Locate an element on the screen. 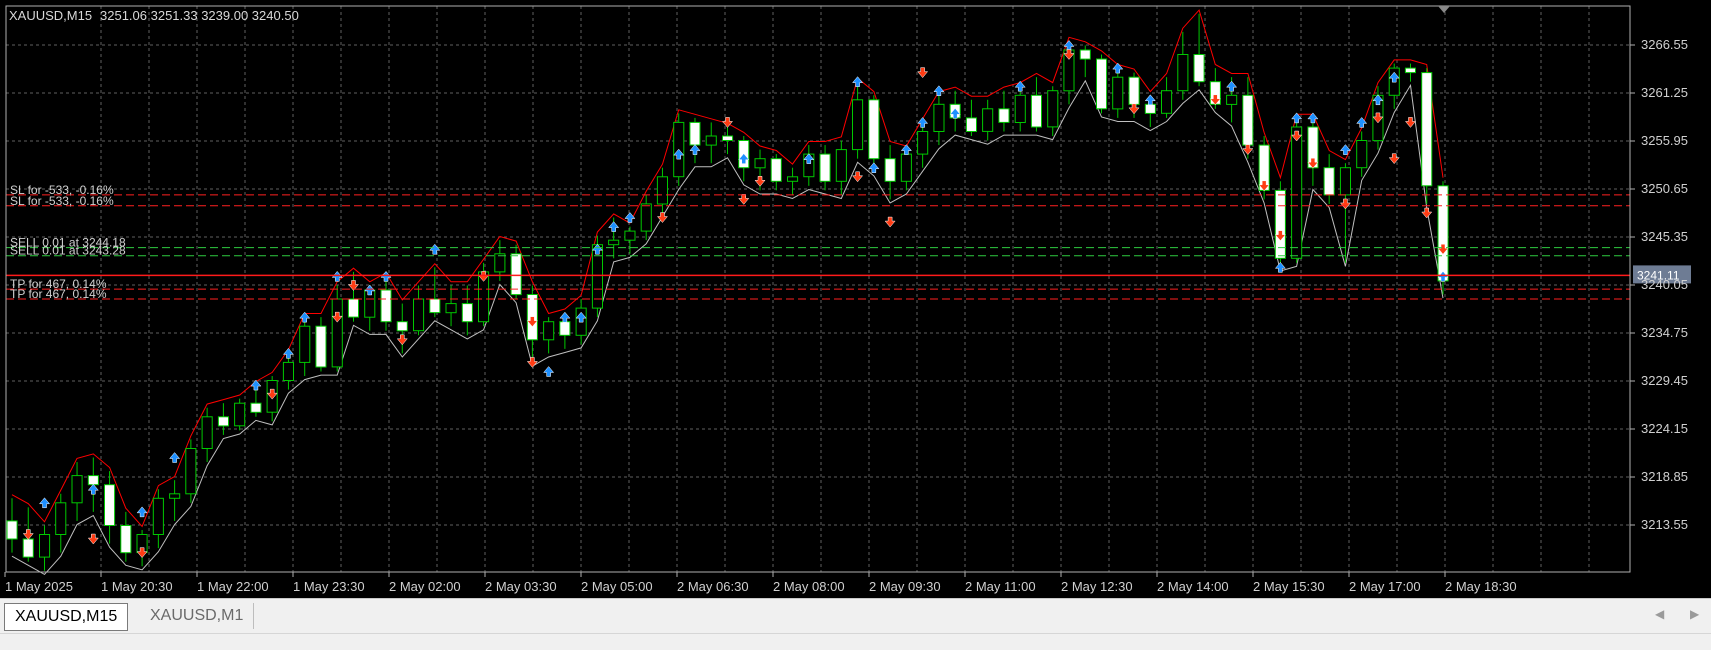 This screenshot has height=650, width=1711. x-tick-label: 2 May 08:00 is located at coordinates (809, 586).